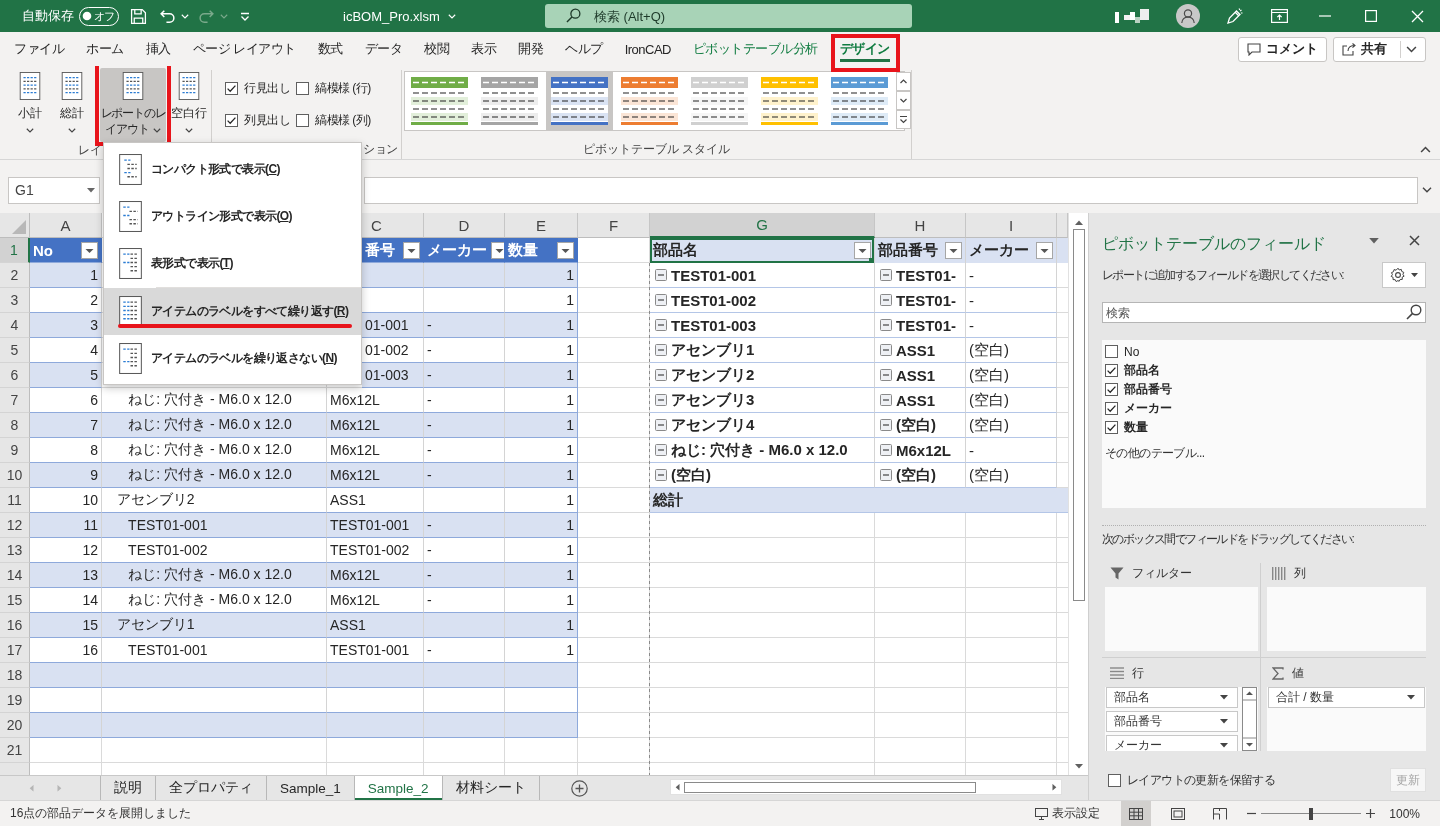  What do you see at coordinates (924, 450) in the screenshot?
I see `row-label: M6x12L` at bounding box center [924, 450].